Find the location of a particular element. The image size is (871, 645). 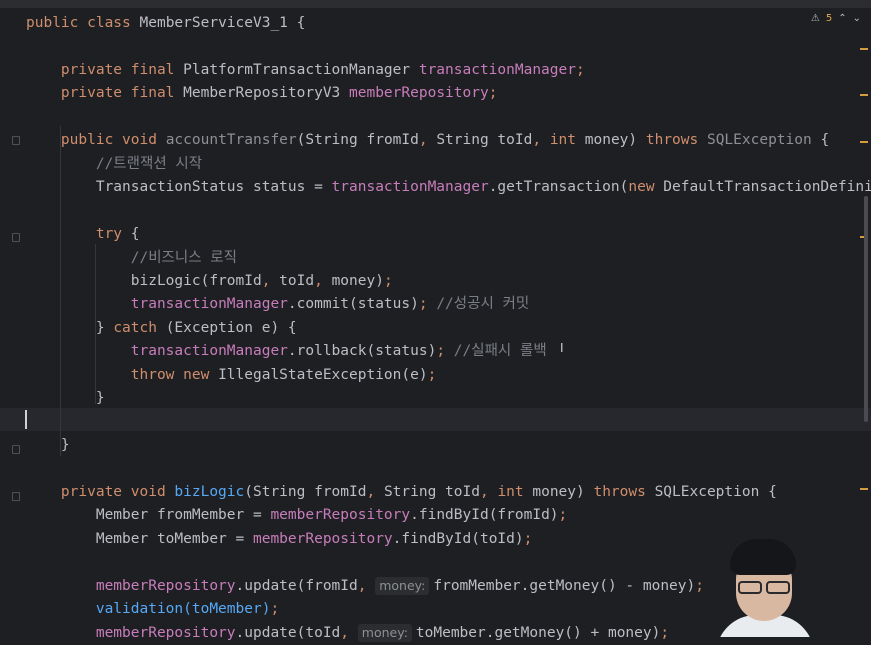

code-token: SQLException { is located at coordinates (715, 492).